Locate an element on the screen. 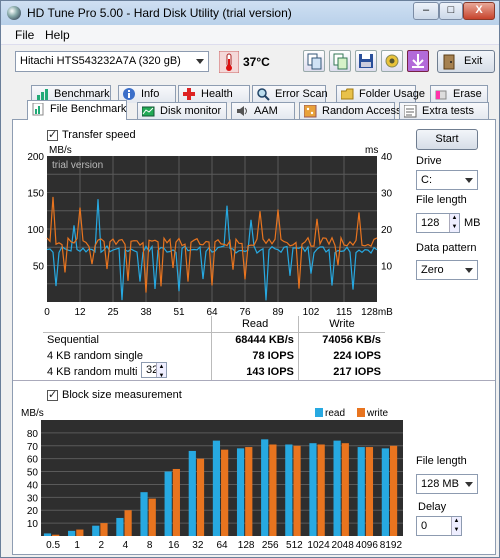 This screenshot has height=558, width=500. col-write-header: Write is located at coordinates (341, 324).